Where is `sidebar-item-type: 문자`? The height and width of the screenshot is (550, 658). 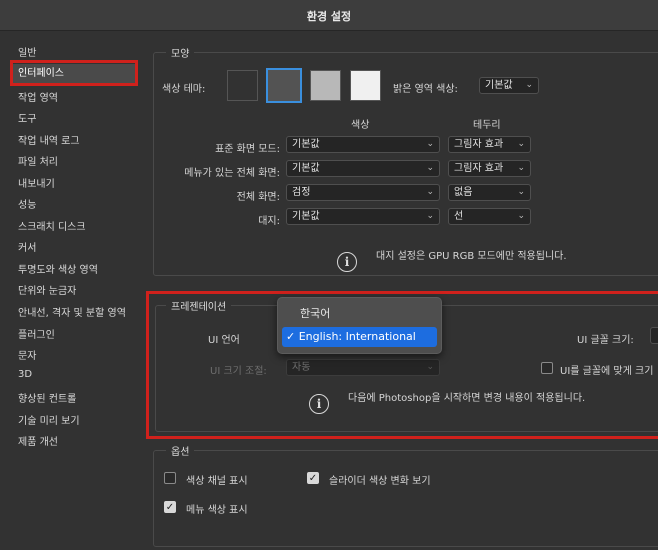
sidebar-item-type: 문자 is located at coordinates (27, 354).